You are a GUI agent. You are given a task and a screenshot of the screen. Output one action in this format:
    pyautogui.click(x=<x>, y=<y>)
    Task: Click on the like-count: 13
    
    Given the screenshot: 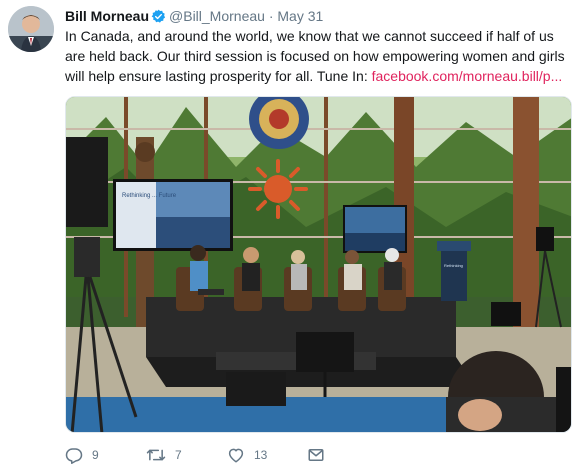 What is the action you would take?
    pyautogui.click(x=261, y=455)
    